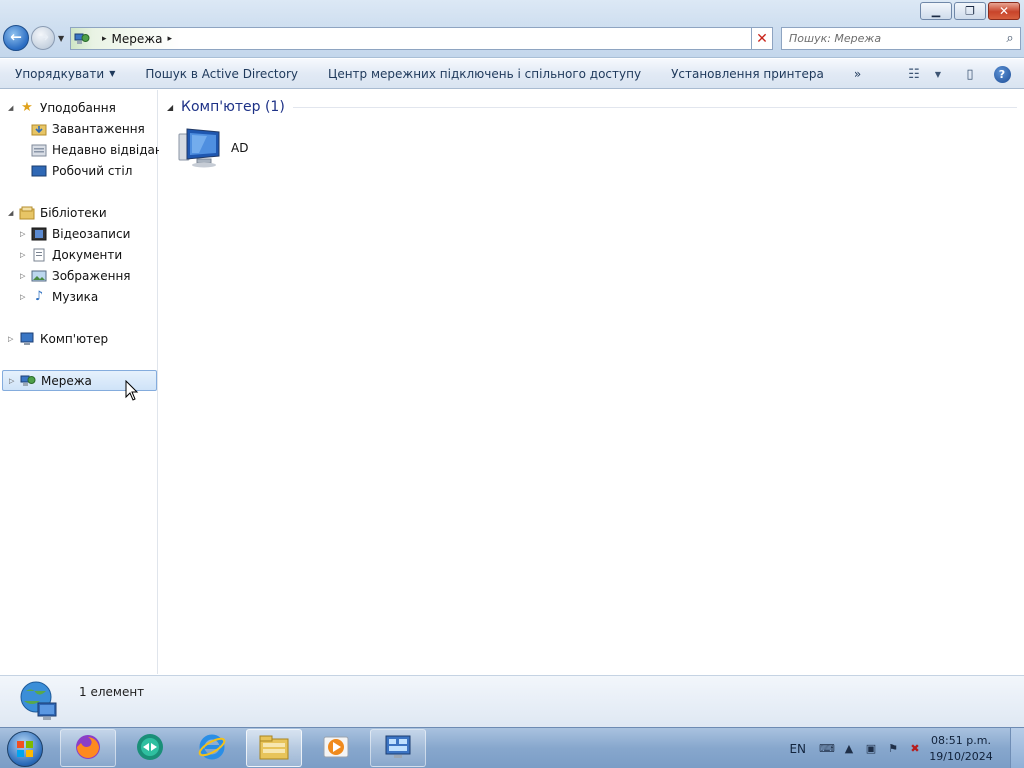  What do you see at coordinates (75, 296) in the screenshot?
I see `nav-item-label: Музика` at bounding box center [75, 296].